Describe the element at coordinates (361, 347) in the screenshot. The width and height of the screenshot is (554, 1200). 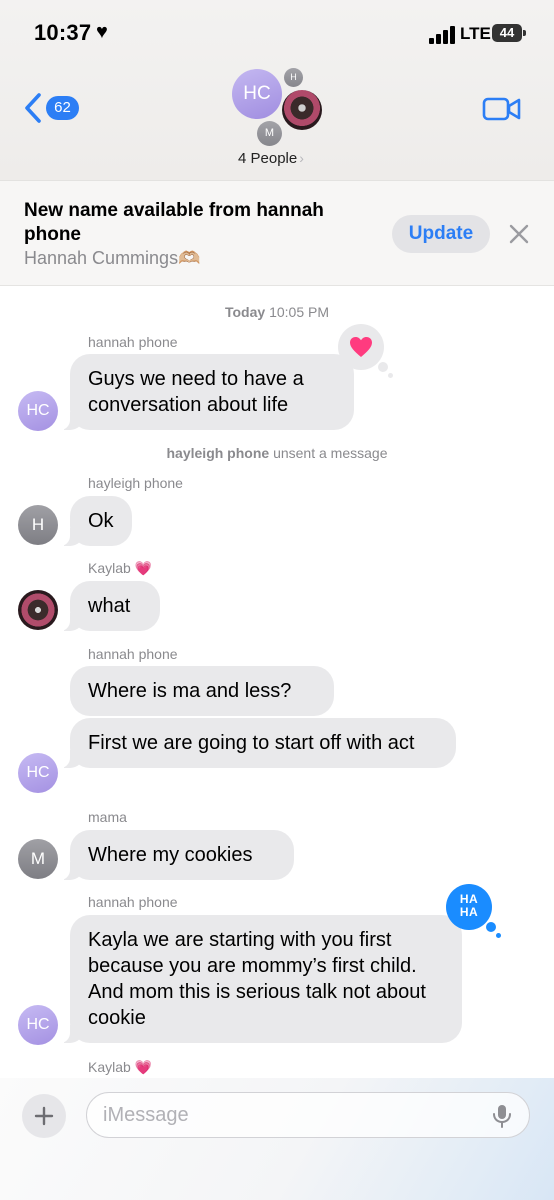
I see `heart-icon` at that location.